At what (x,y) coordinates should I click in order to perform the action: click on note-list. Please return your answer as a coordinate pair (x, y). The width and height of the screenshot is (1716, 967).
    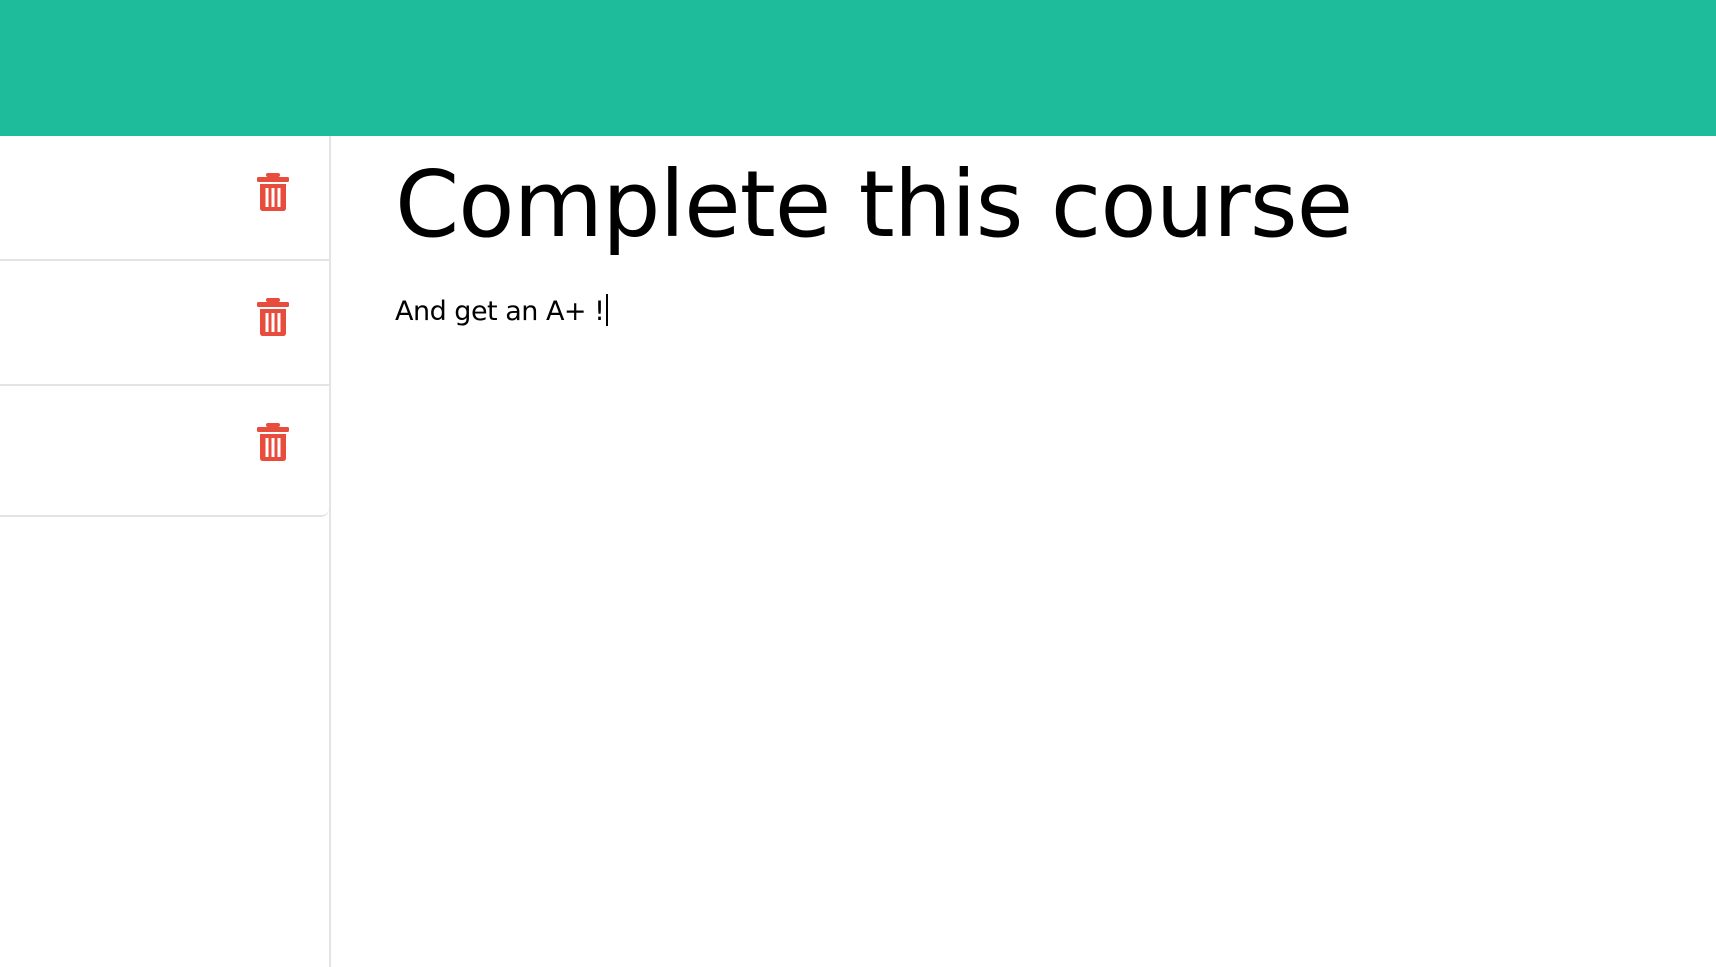
    Looking at the image, I should click on (164, 326).